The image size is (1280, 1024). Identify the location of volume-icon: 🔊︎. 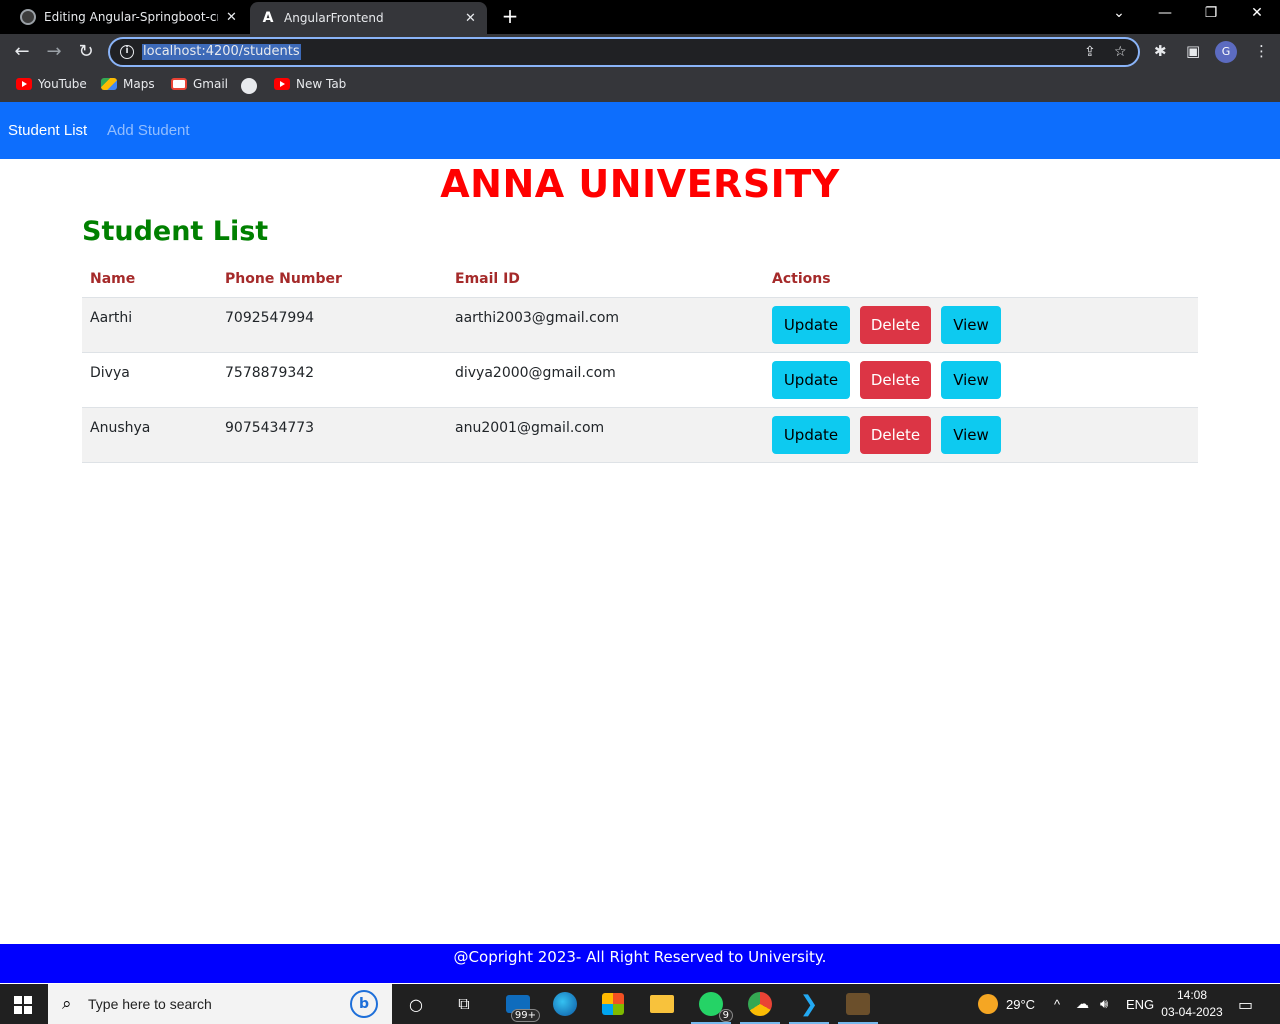
(1104, 1004).